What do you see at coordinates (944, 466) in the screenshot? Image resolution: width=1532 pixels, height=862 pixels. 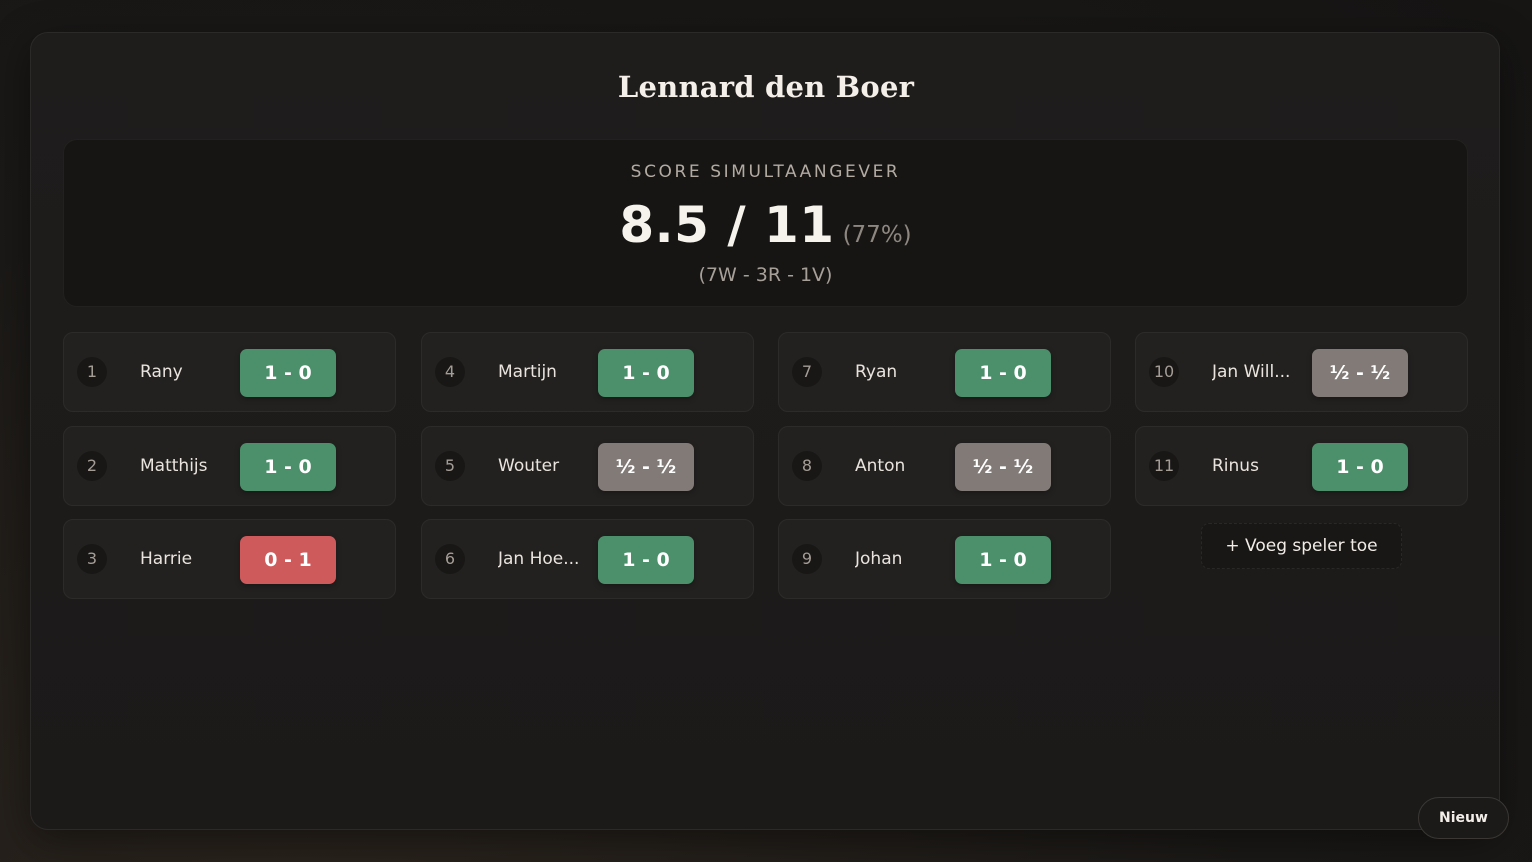 I see `player-card: 8 Anton ½ - ½` at bounding box center [944, 466].